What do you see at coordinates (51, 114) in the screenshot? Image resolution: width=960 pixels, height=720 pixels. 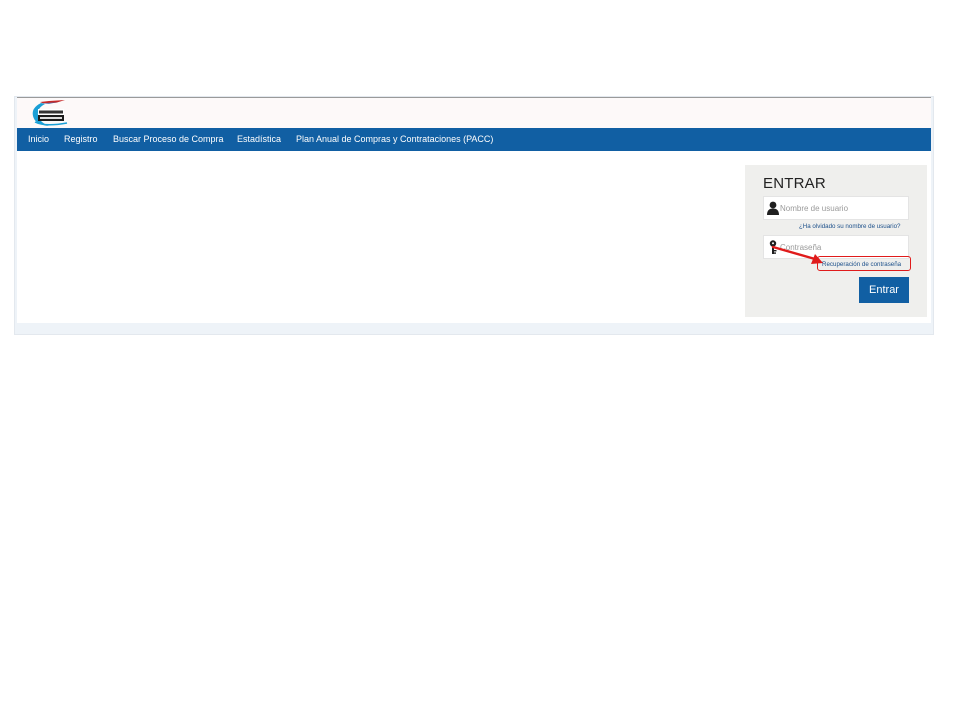 I see `compras-logo` at bounding box center [51, 114].